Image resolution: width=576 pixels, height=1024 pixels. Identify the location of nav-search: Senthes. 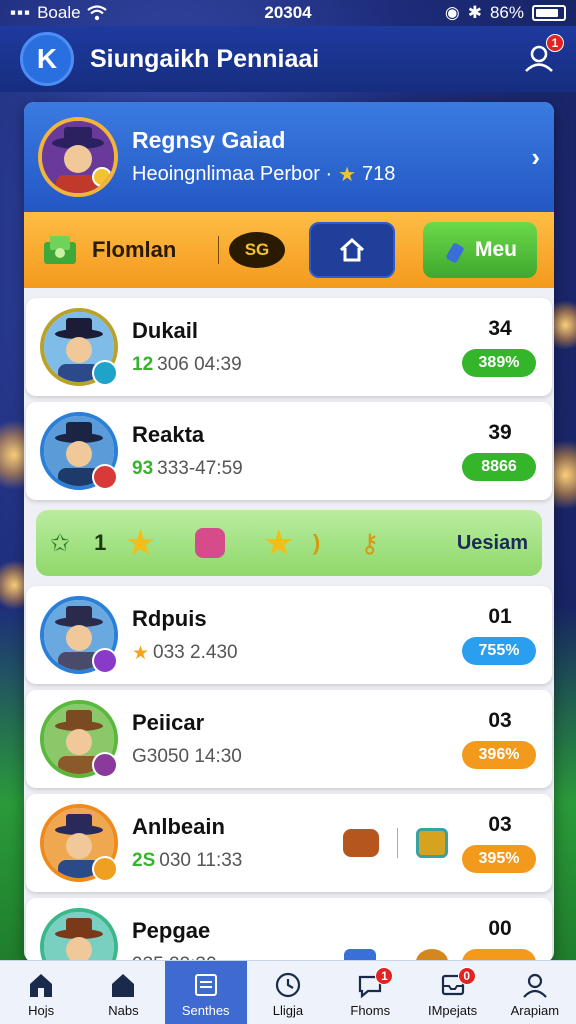
(205, 992).